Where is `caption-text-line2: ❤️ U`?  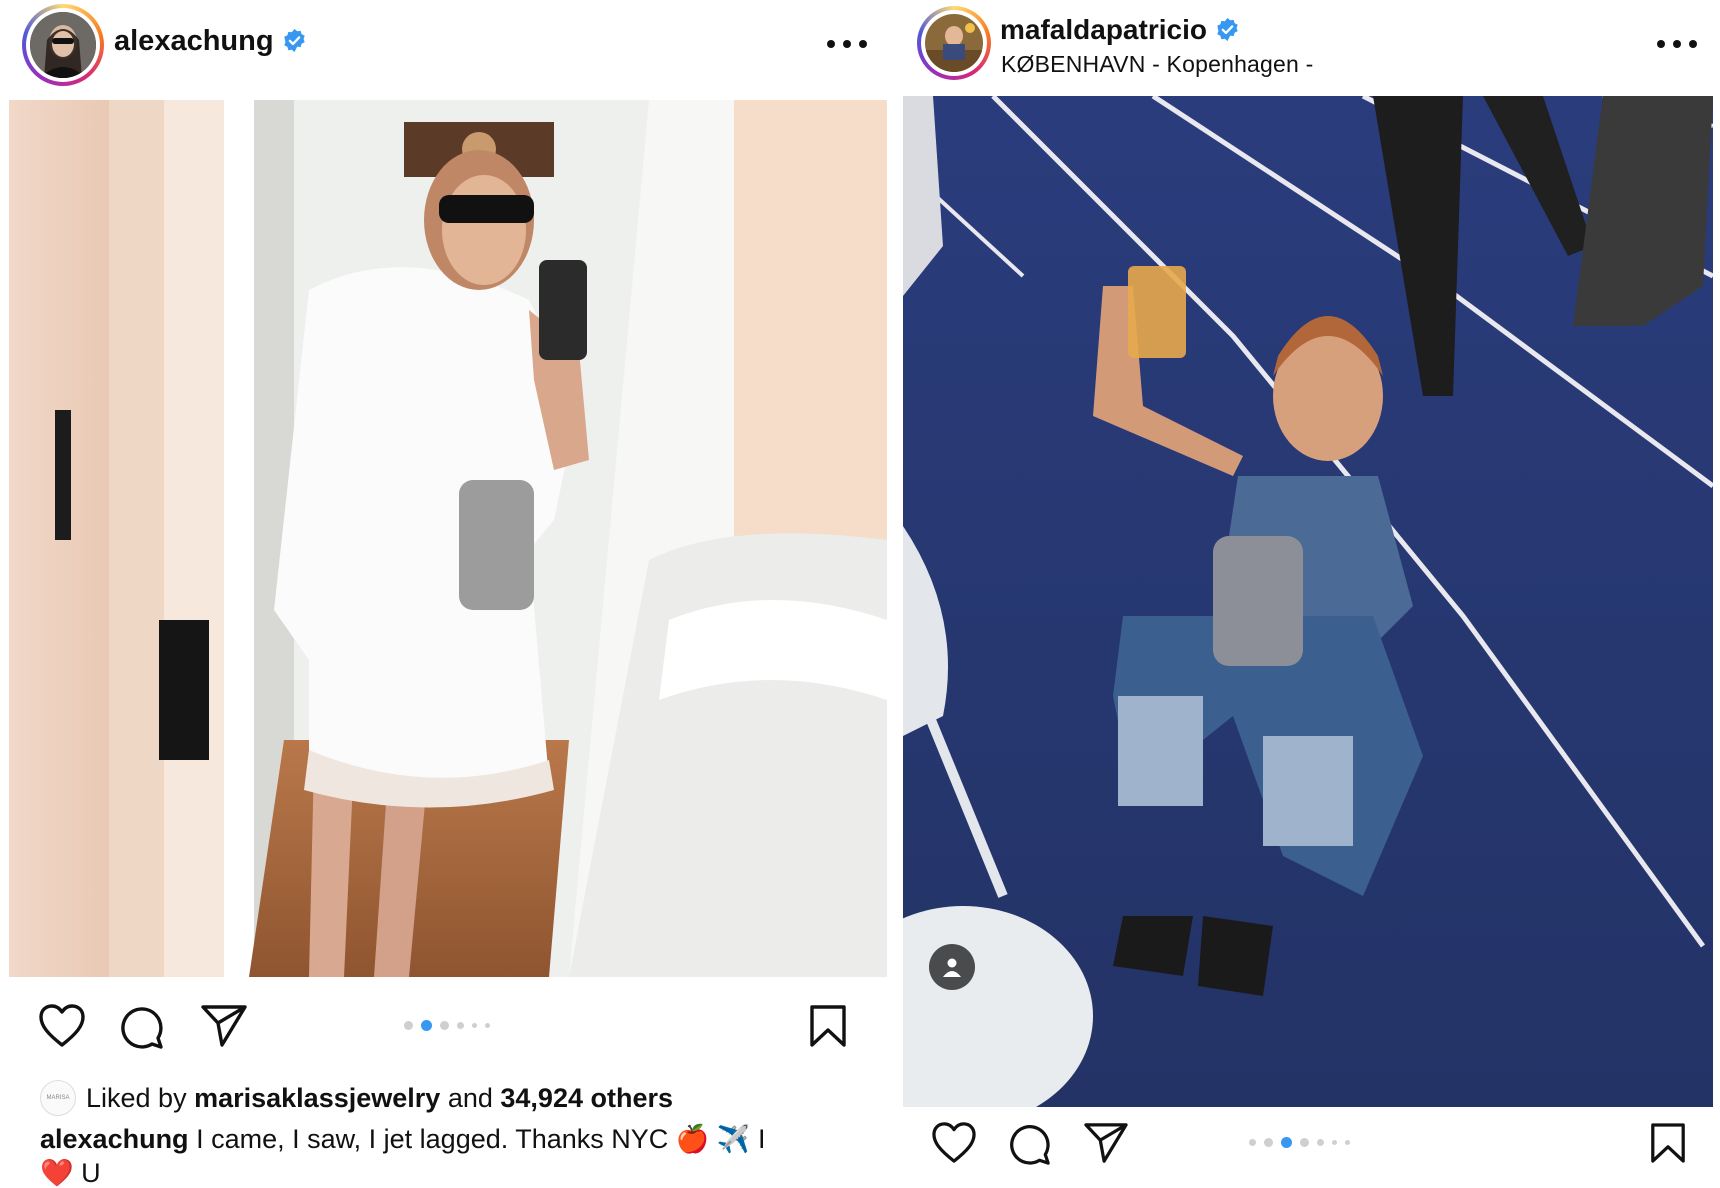 caption-text-line2: ❤️ U is located at coordinates (70, 1173).